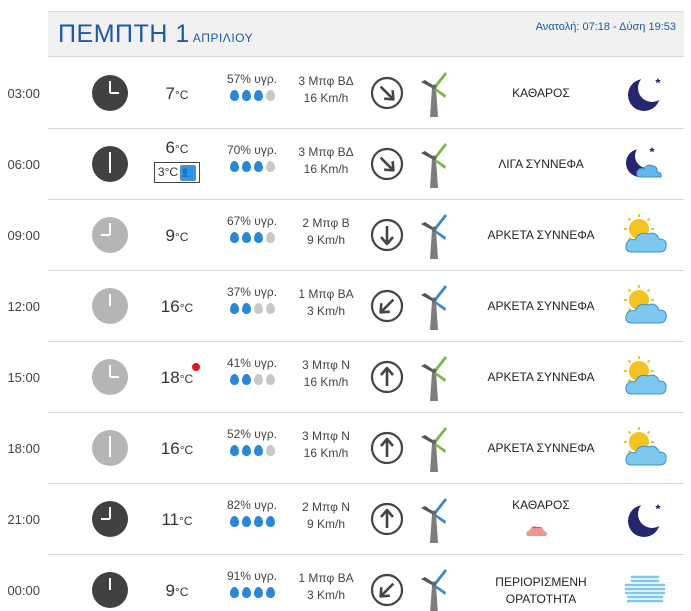 This screenshot has height=611, width=691. I want to click on forecast-row: 03:00 7°C 57% υγρ. 3 Μπφ ΒΔ 16 Km/h ΚΑΘΑΡΟΣ, so click(345, 93).